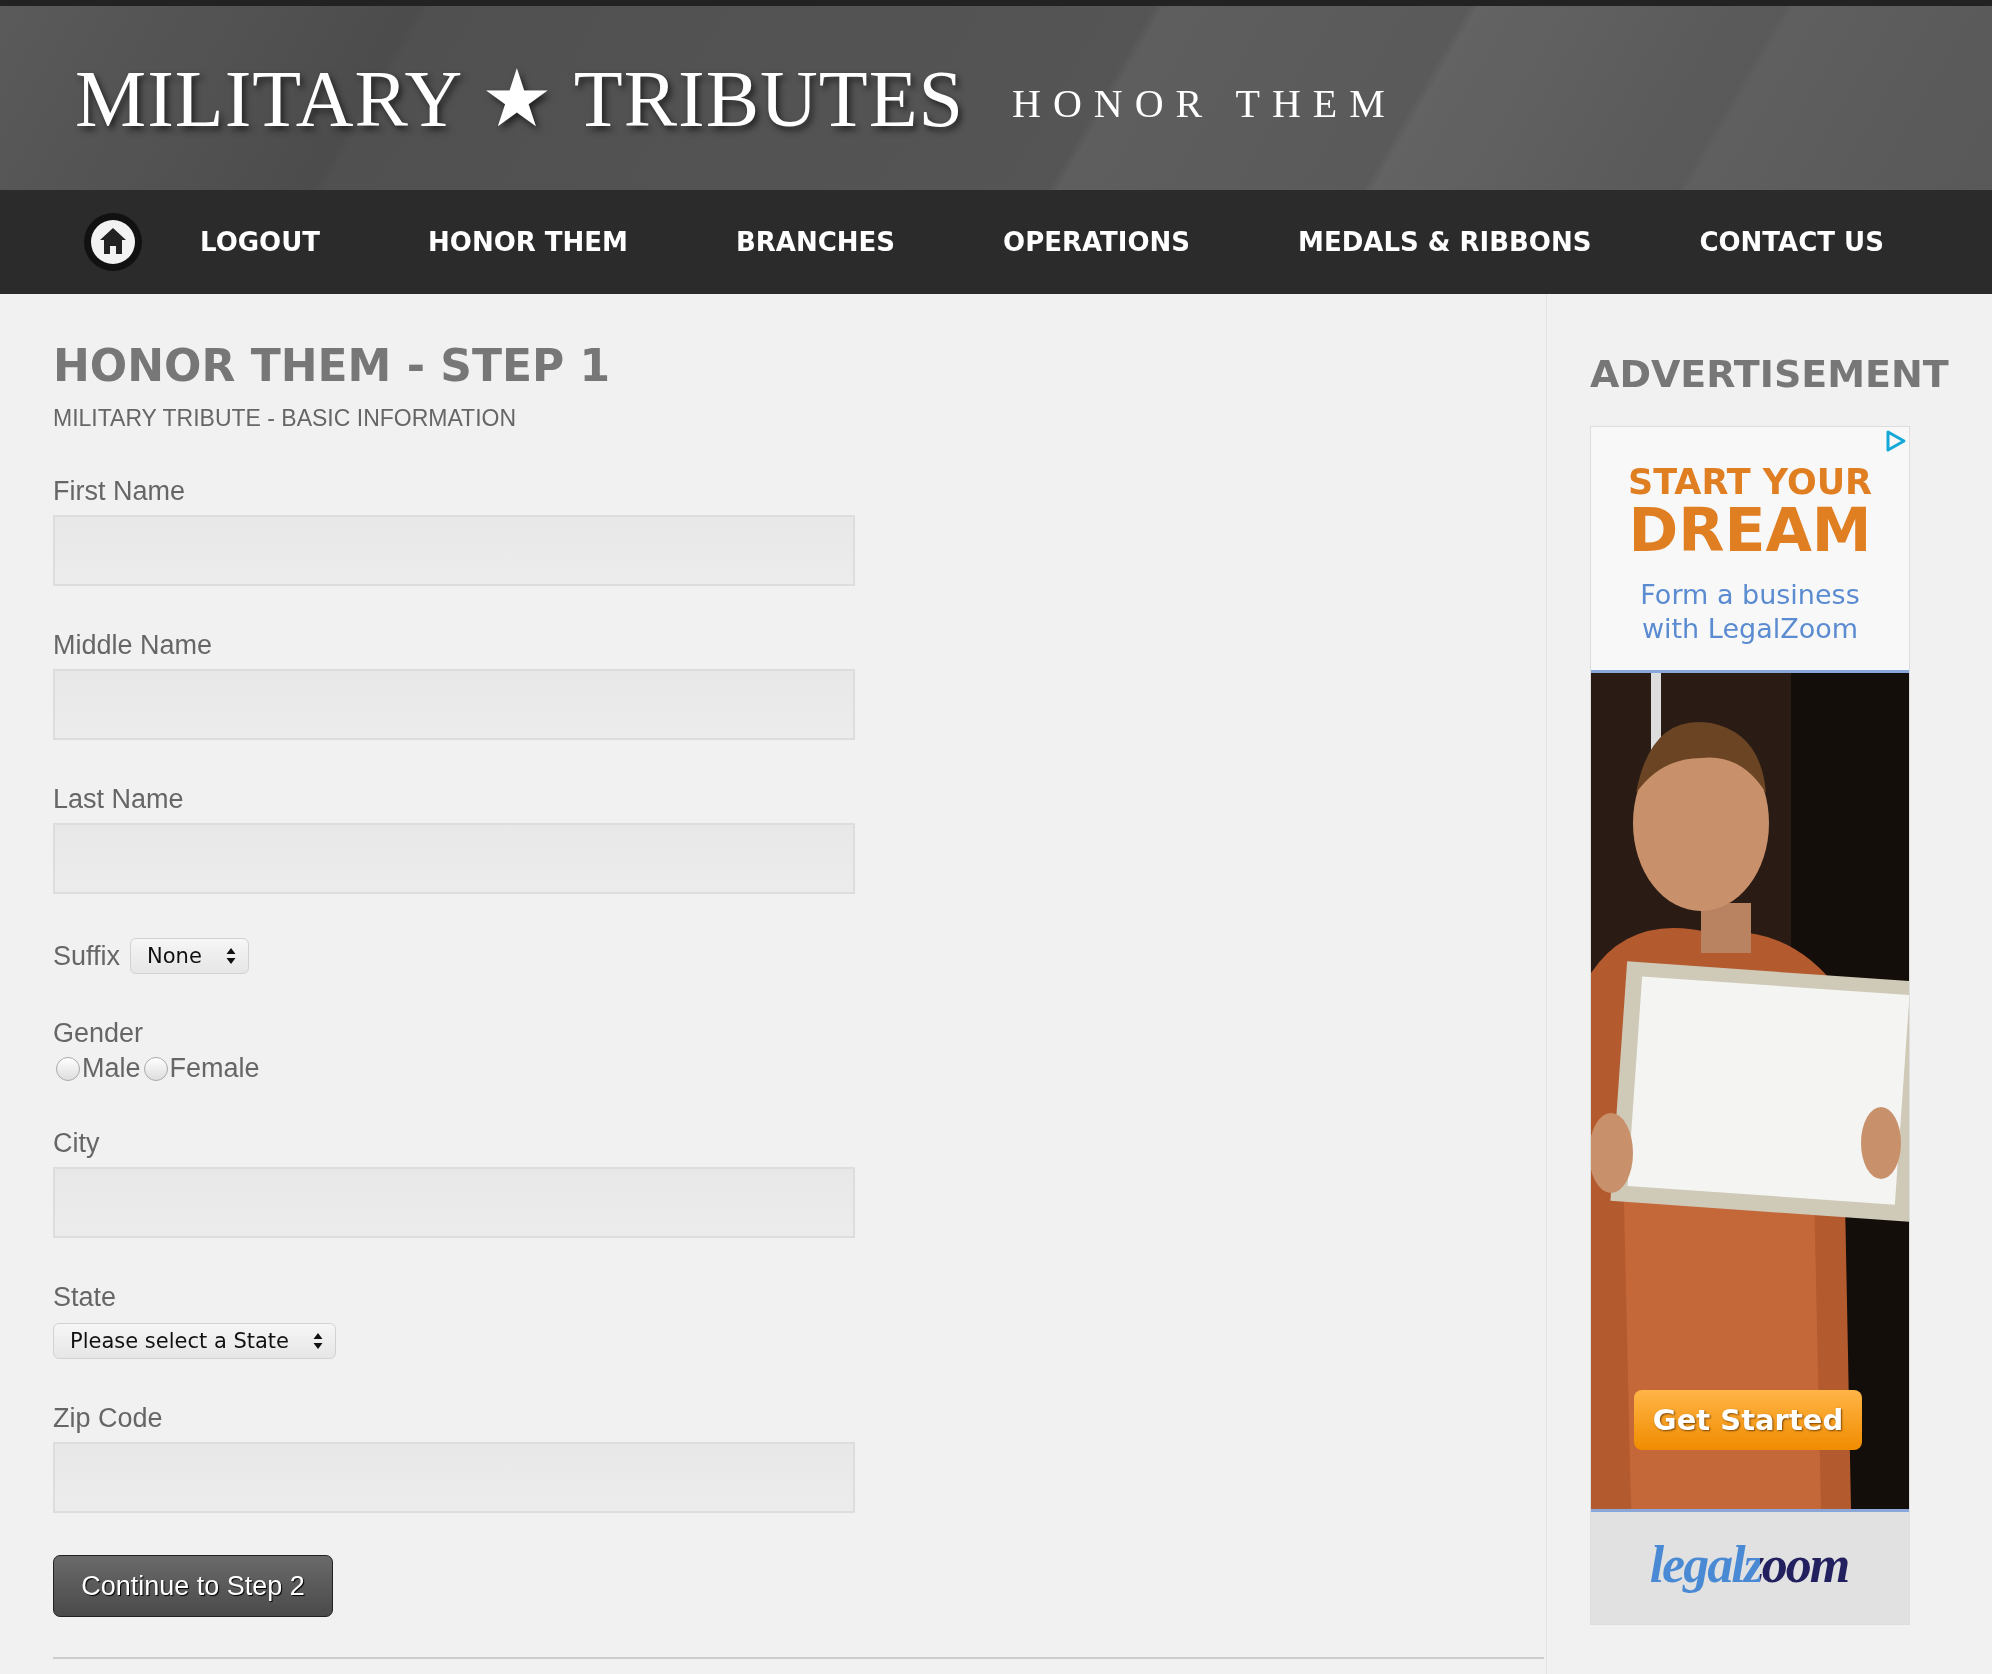 The height and width of the screenshot is (1674, 1992). I want to click on field-label: Last Name, so click(119, 799).